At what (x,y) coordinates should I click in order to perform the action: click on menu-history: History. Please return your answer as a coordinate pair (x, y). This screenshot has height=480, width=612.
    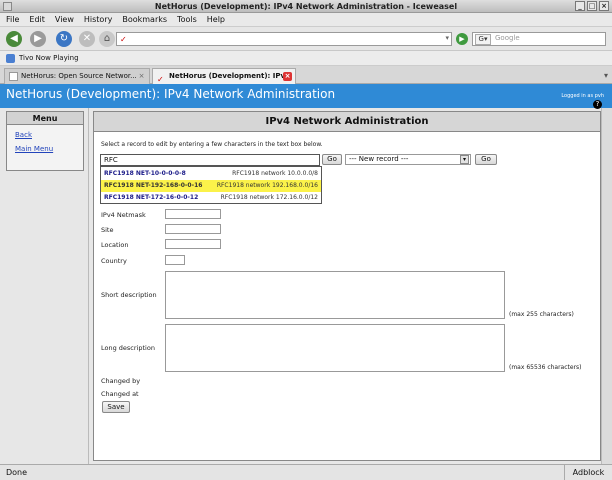
    Looking at the image, I should click on (98, 19).